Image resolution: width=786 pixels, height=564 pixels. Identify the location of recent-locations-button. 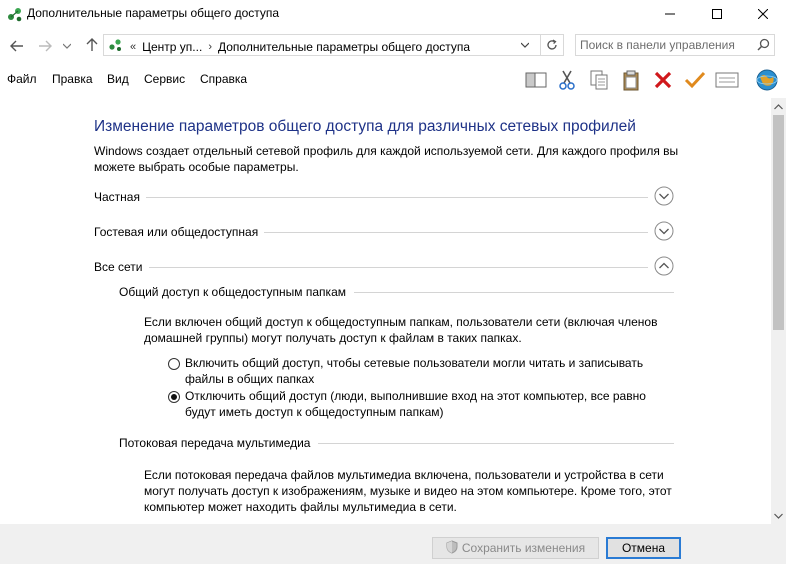
(67, 46).